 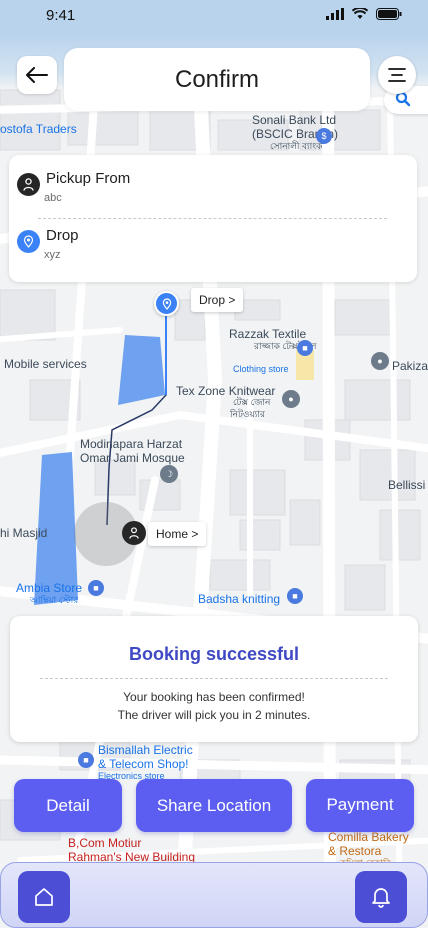 I want to click on notifications-nav-button, so click(x=381, y=897).